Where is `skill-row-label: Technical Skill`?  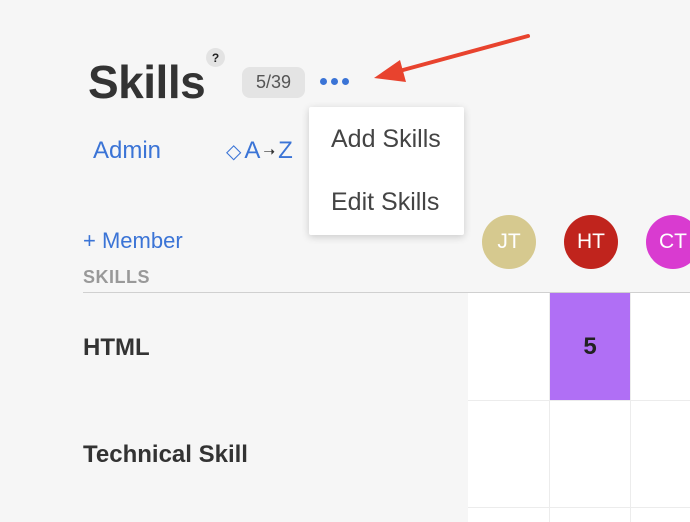
skill-row-label: Technical Skill is located at coordinates (165, 454).